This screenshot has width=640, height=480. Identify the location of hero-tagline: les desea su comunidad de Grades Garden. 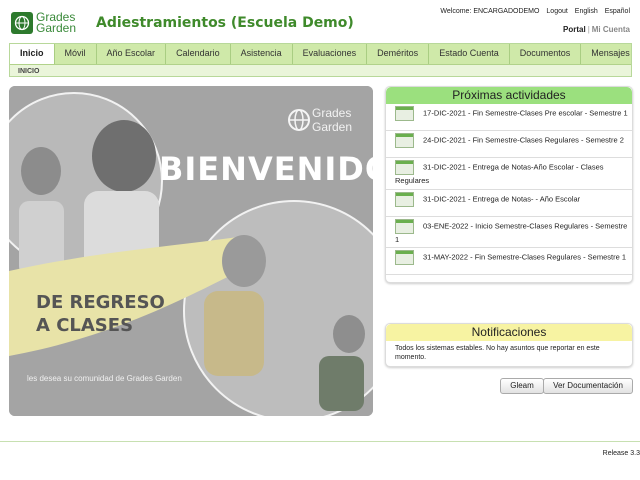
(104, 378).